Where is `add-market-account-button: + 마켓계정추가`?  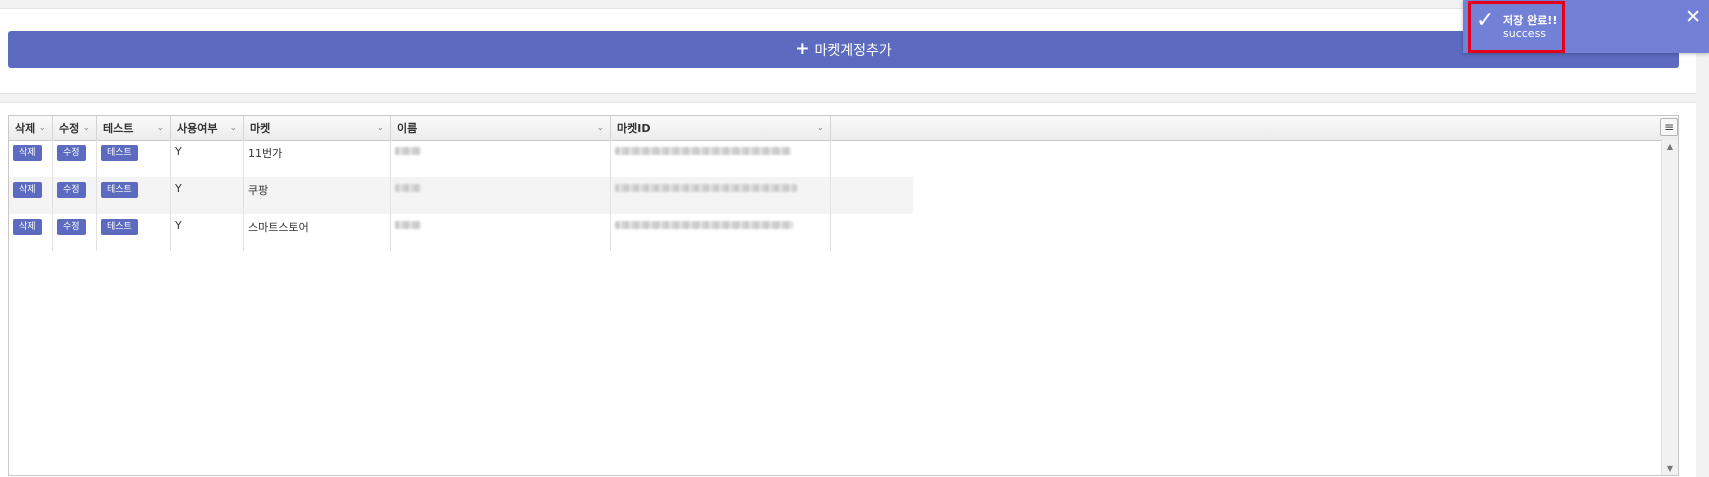 add-market-account-button: + 마켓계정추가 is located at coordinates (843, 49).